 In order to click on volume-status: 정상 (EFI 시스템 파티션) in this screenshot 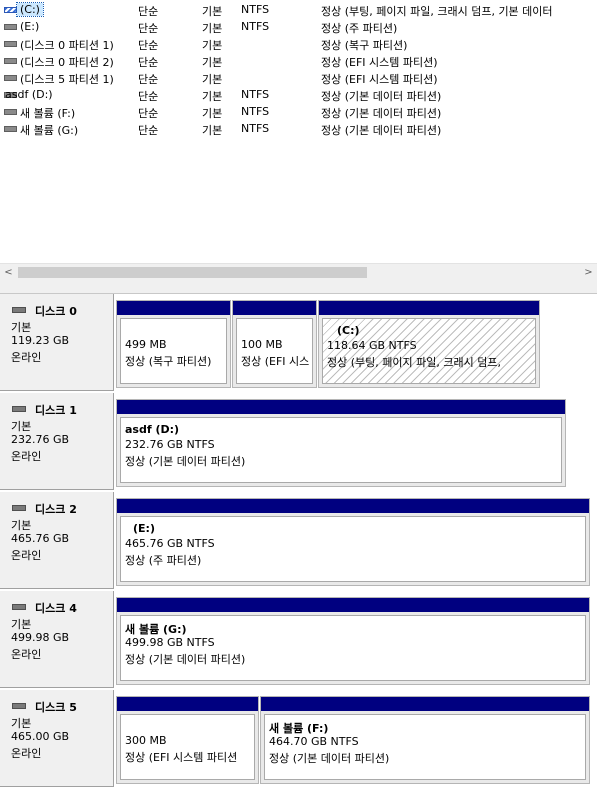, I will do `click(379, 79)`.